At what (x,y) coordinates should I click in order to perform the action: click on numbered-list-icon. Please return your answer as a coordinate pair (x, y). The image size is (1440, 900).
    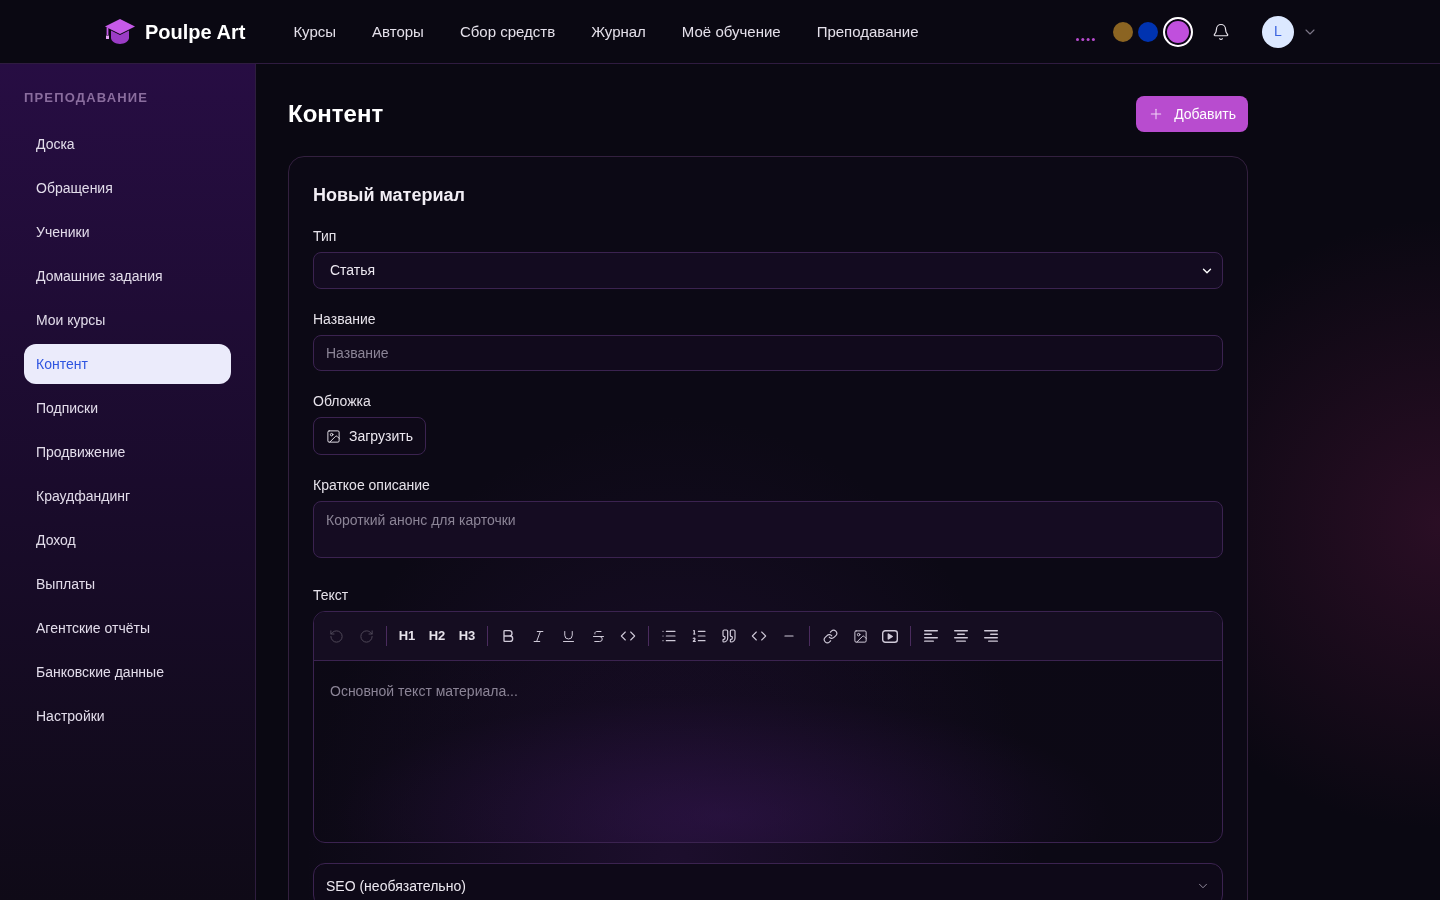
    Looking at the image, I should click on (699, 636).